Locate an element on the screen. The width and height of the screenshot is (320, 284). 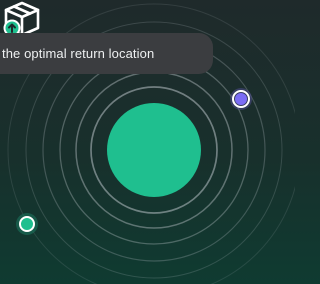
location-banner: the optimal return location is located at coordinates (106, 53).